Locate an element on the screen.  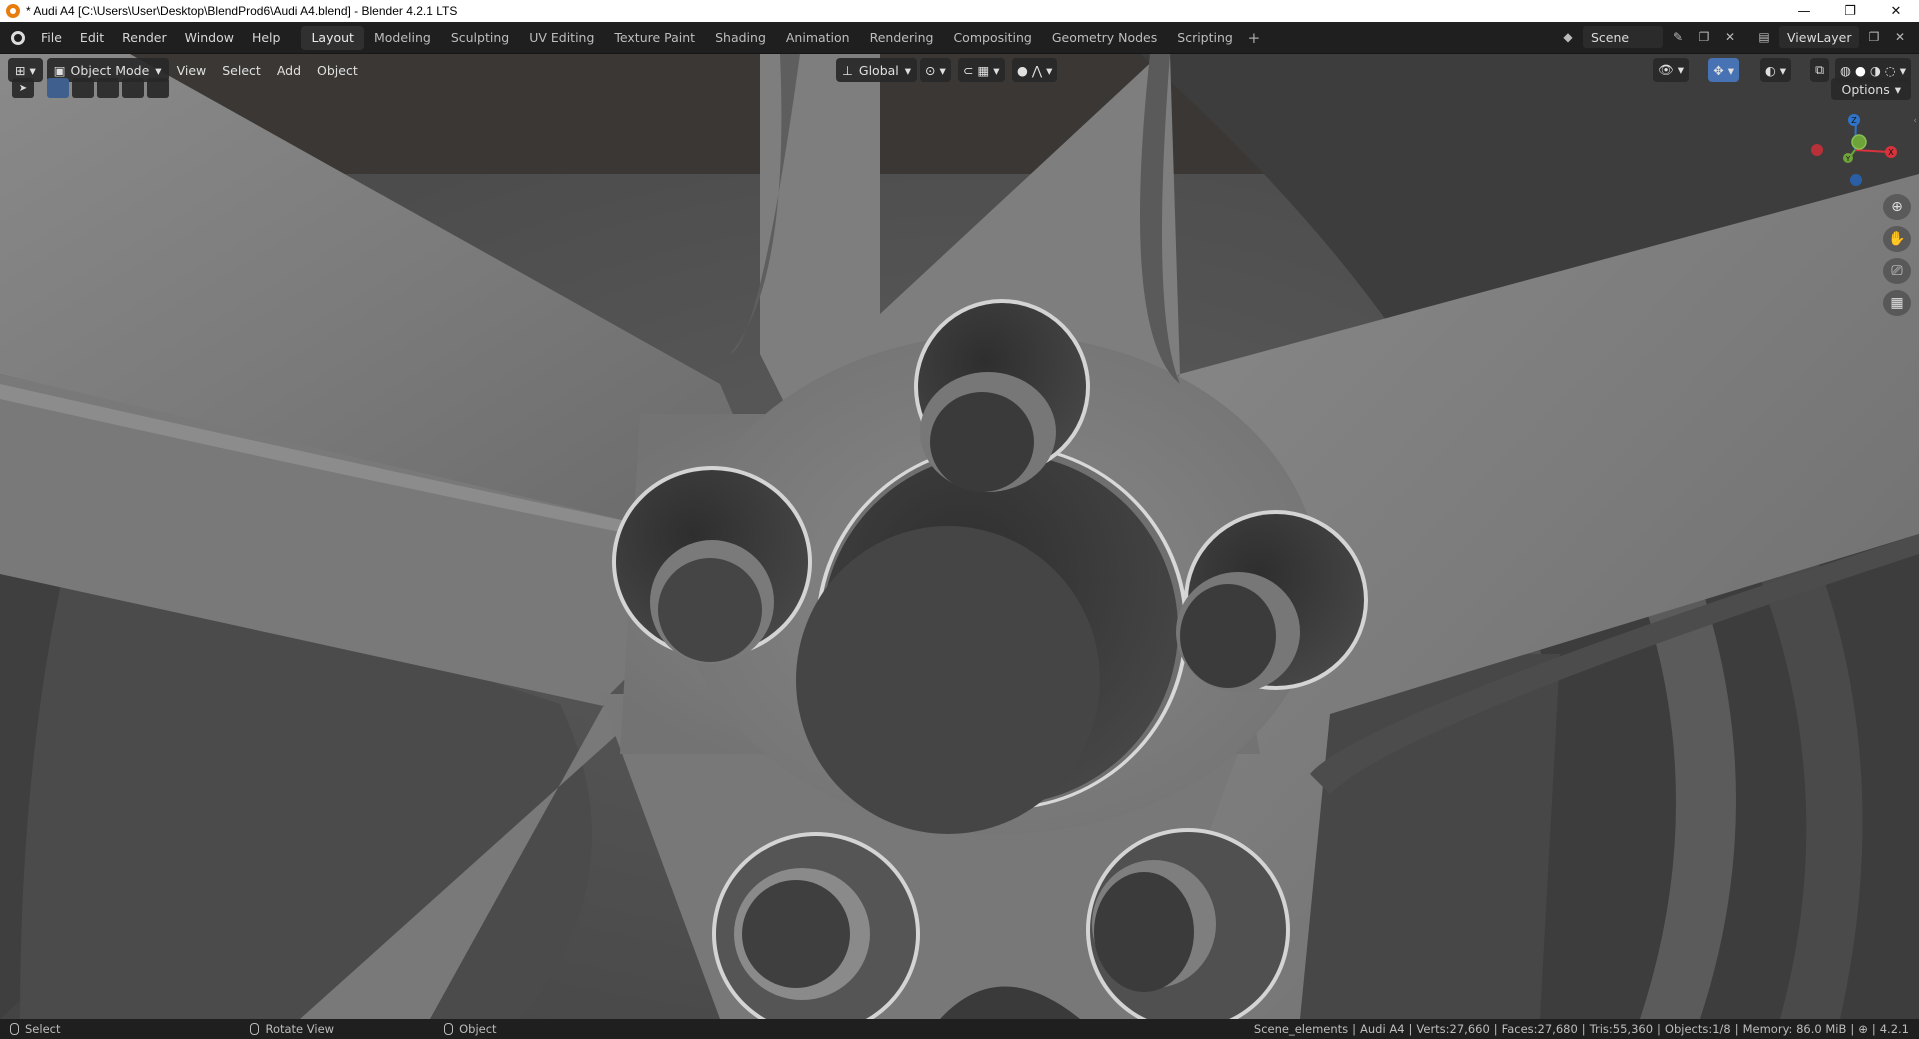
restore-button: ❐ is located at coordinates (1850, 11).